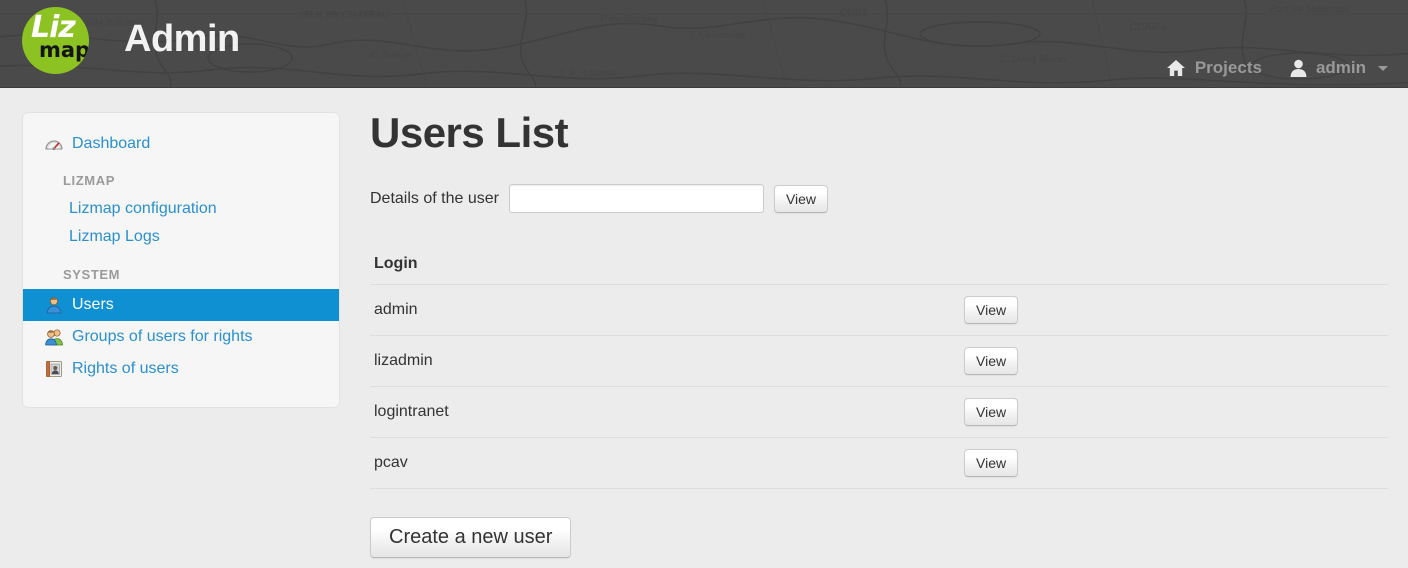 The height and width of the screenshot is (568, 1408). I want to click on top-navigation: Projects admin, so click(1277, 68).